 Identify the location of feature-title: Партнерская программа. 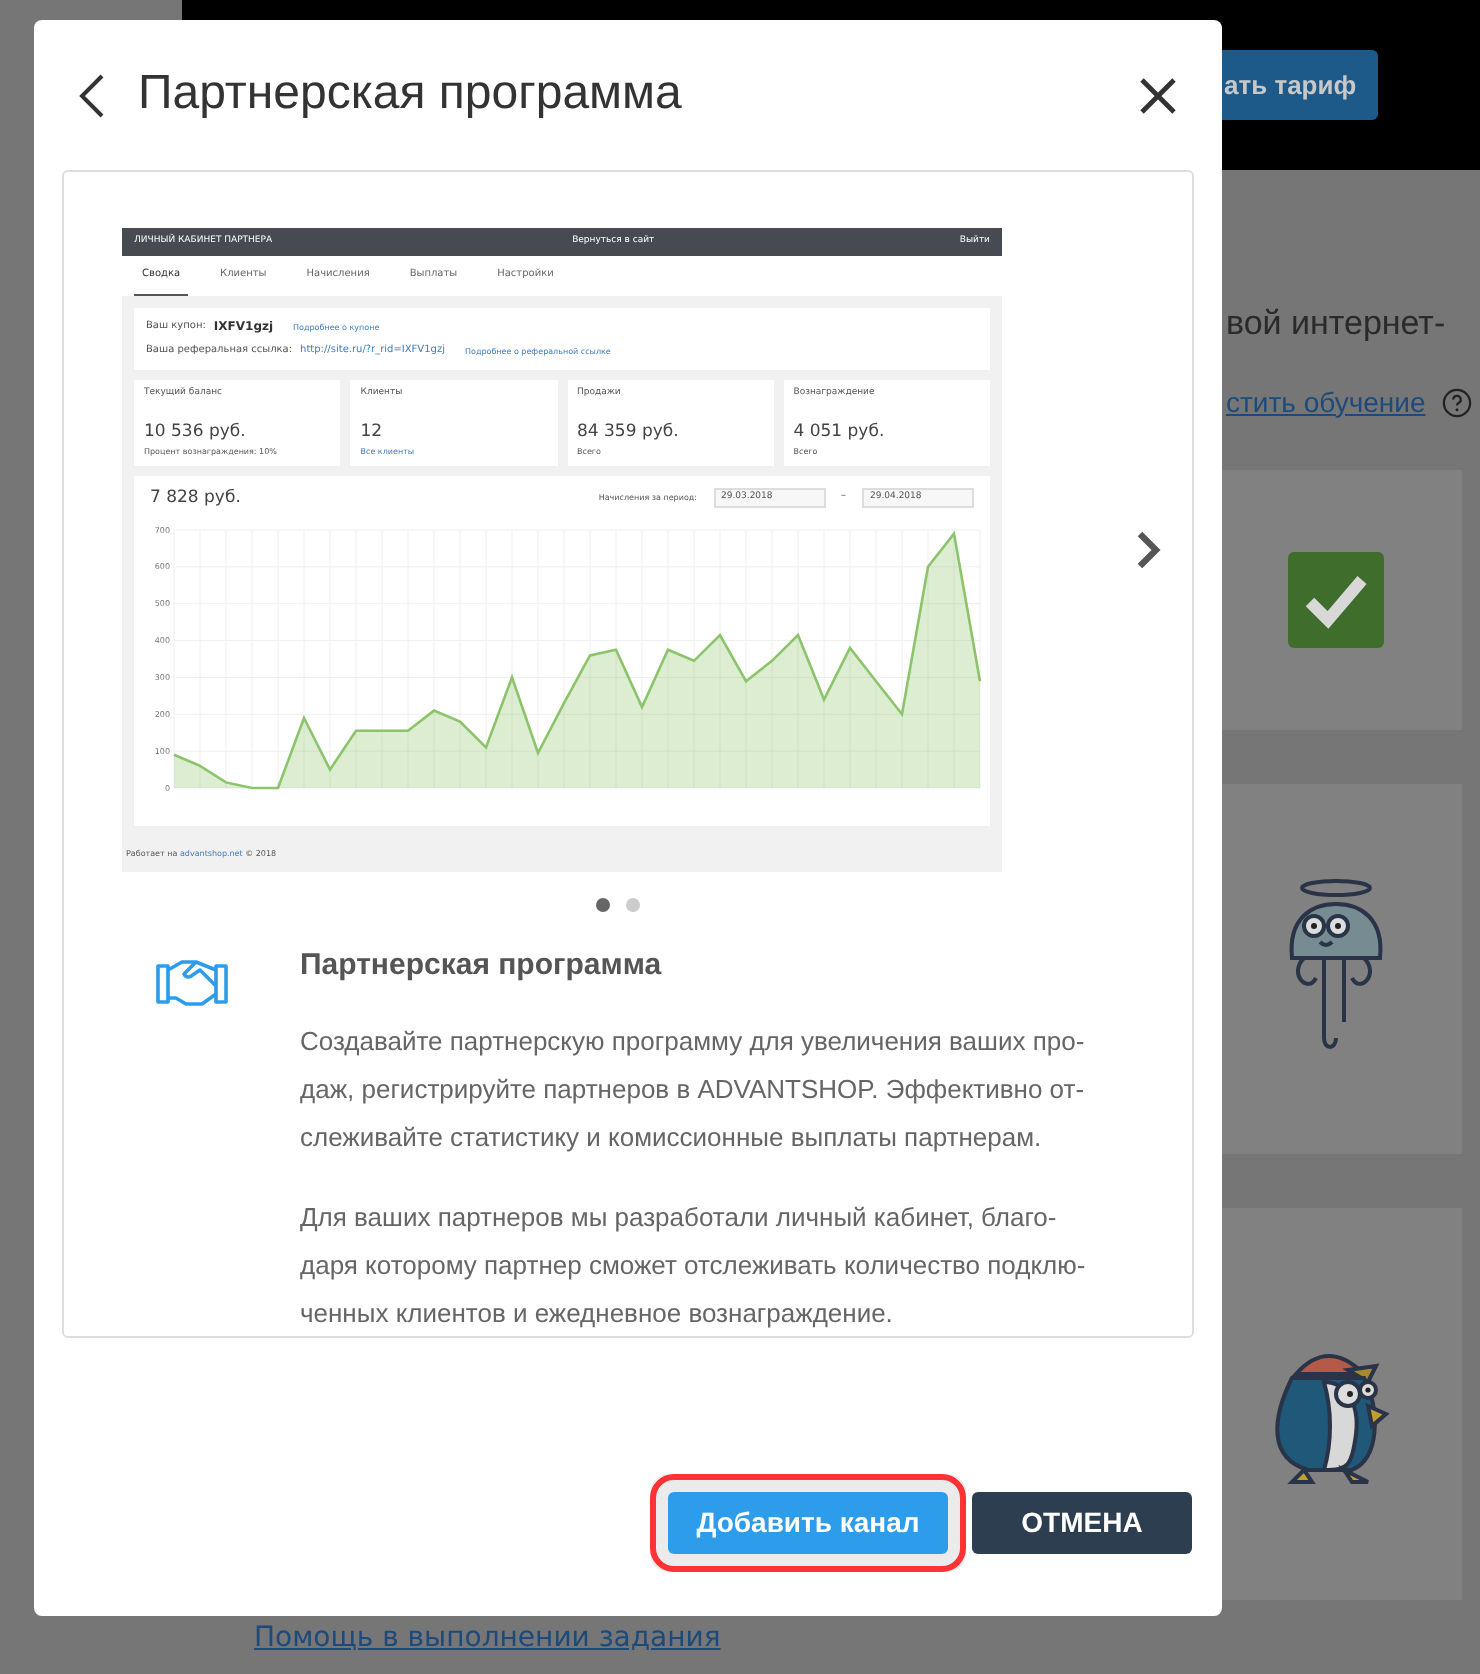
(482, 966).